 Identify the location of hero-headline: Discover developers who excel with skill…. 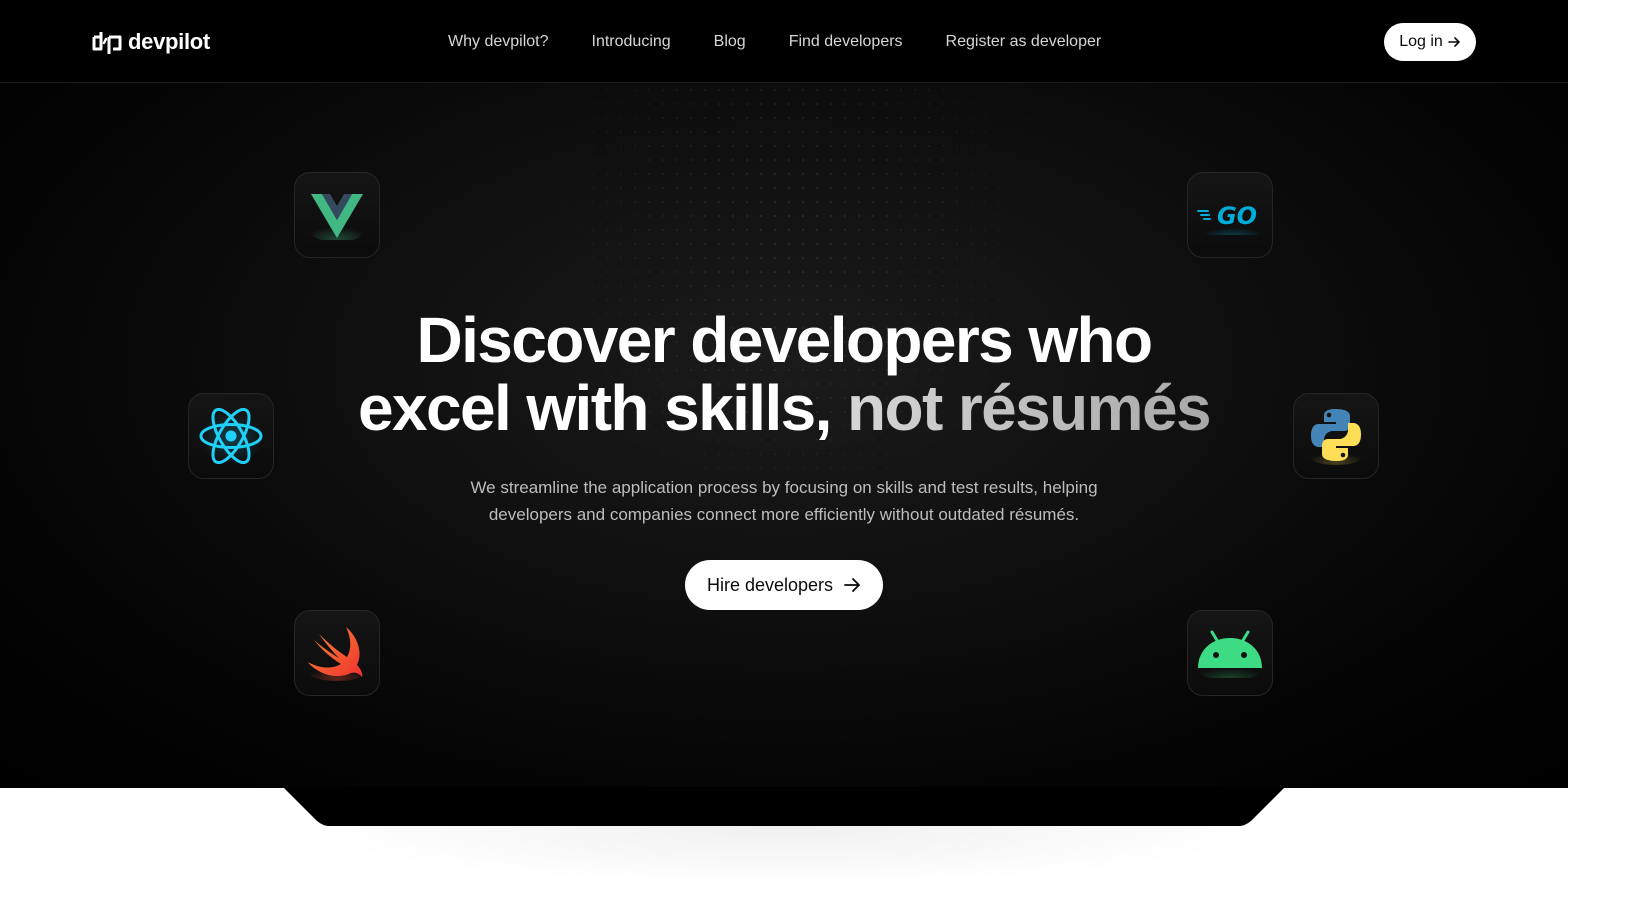
(784, 374).